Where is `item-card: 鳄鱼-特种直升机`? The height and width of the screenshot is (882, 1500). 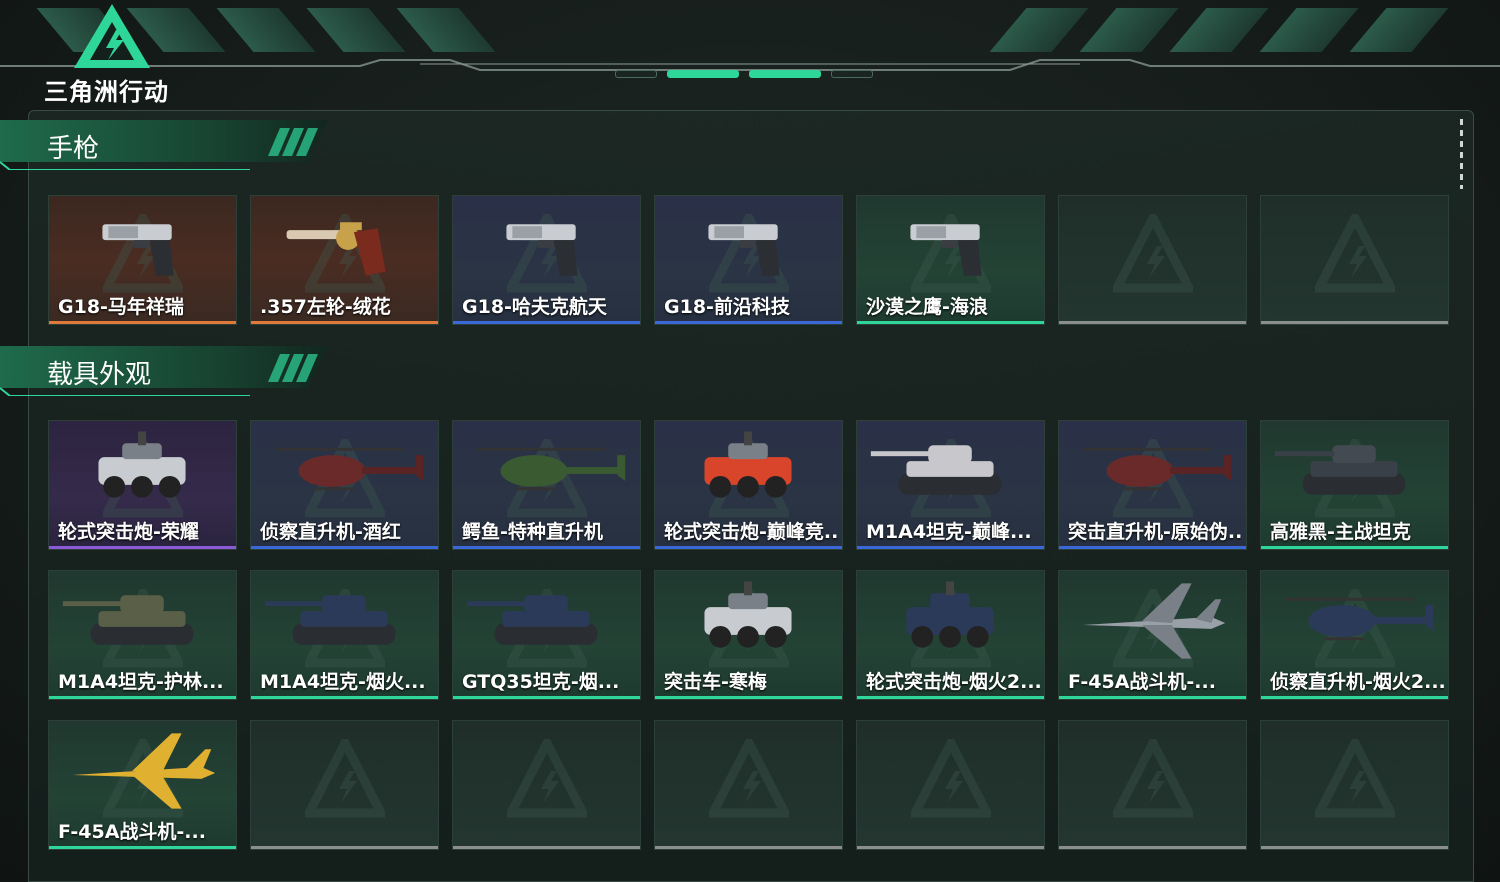
item-card: 鳄鱼-特种直升机 is located at coordinates (546, 485).